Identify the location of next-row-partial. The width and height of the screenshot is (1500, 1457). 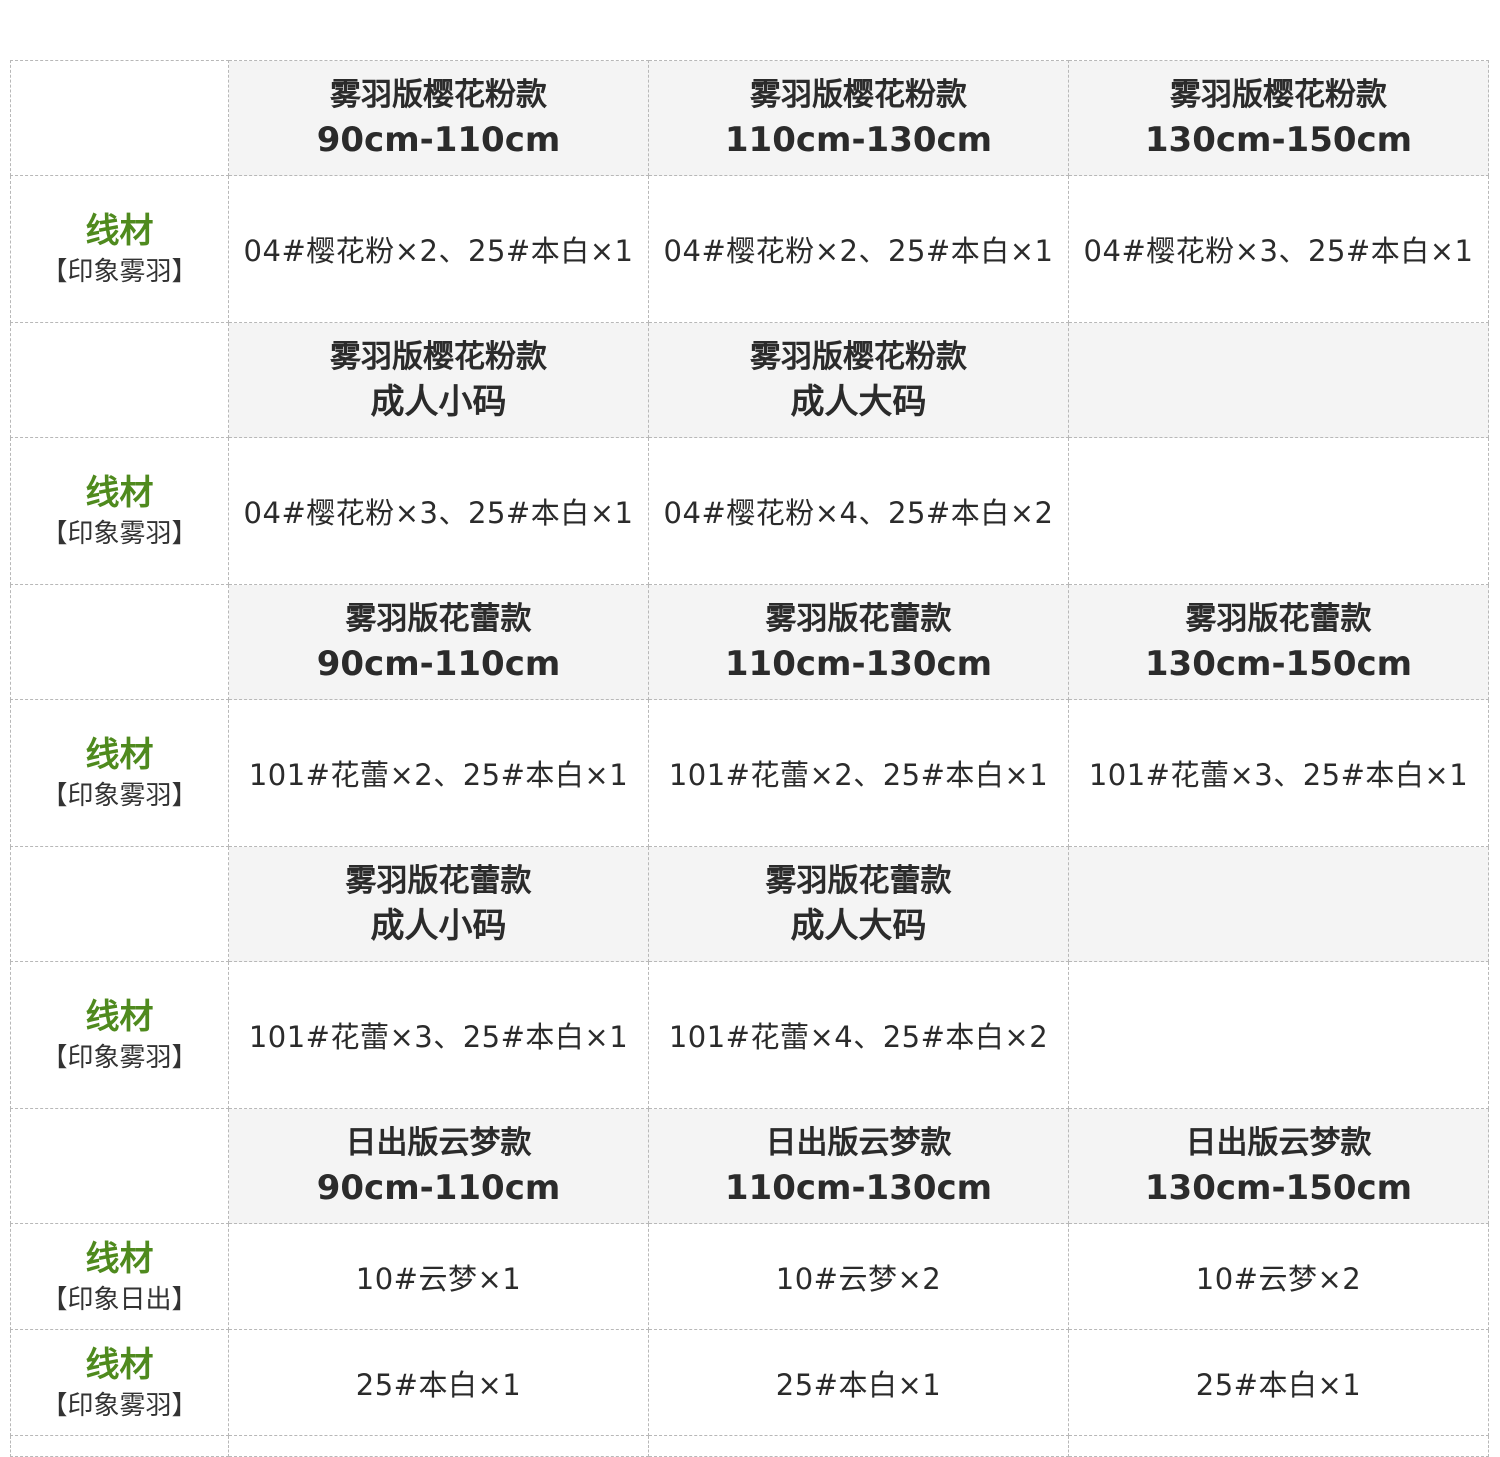
(749, 1446).